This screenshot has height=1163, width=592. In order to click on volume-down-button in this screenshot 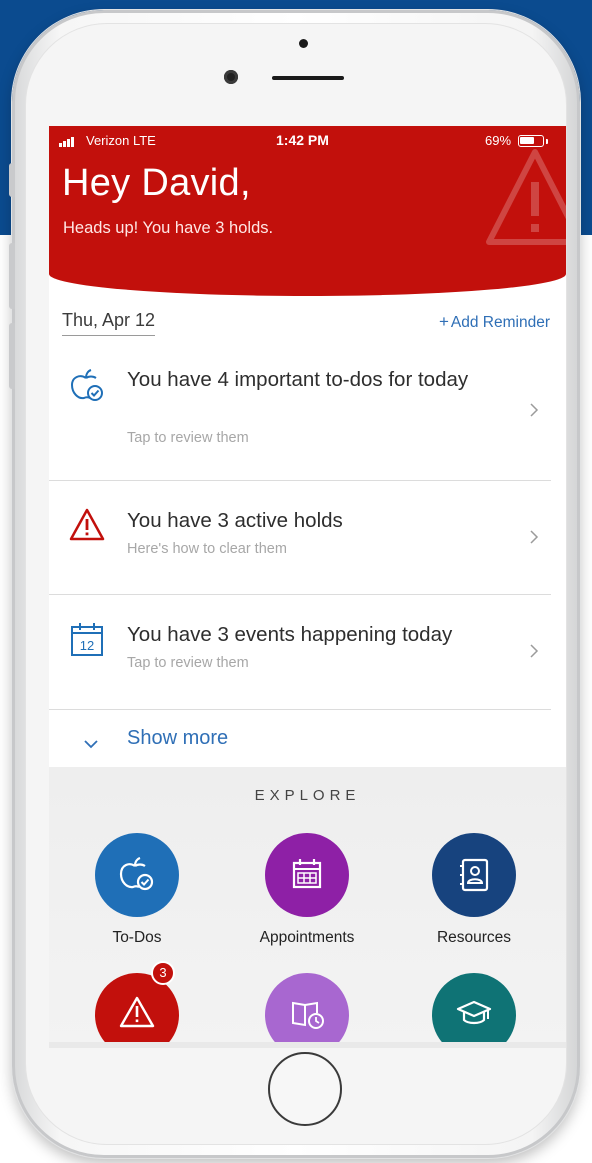, I will do `click(12, 356)`.